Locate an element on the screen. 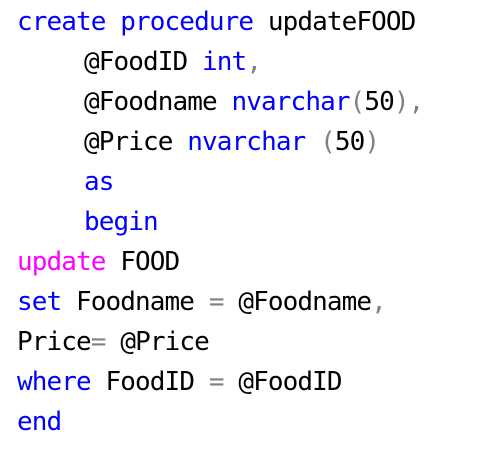  param-price: @Price is located at coordinates (128, 142).